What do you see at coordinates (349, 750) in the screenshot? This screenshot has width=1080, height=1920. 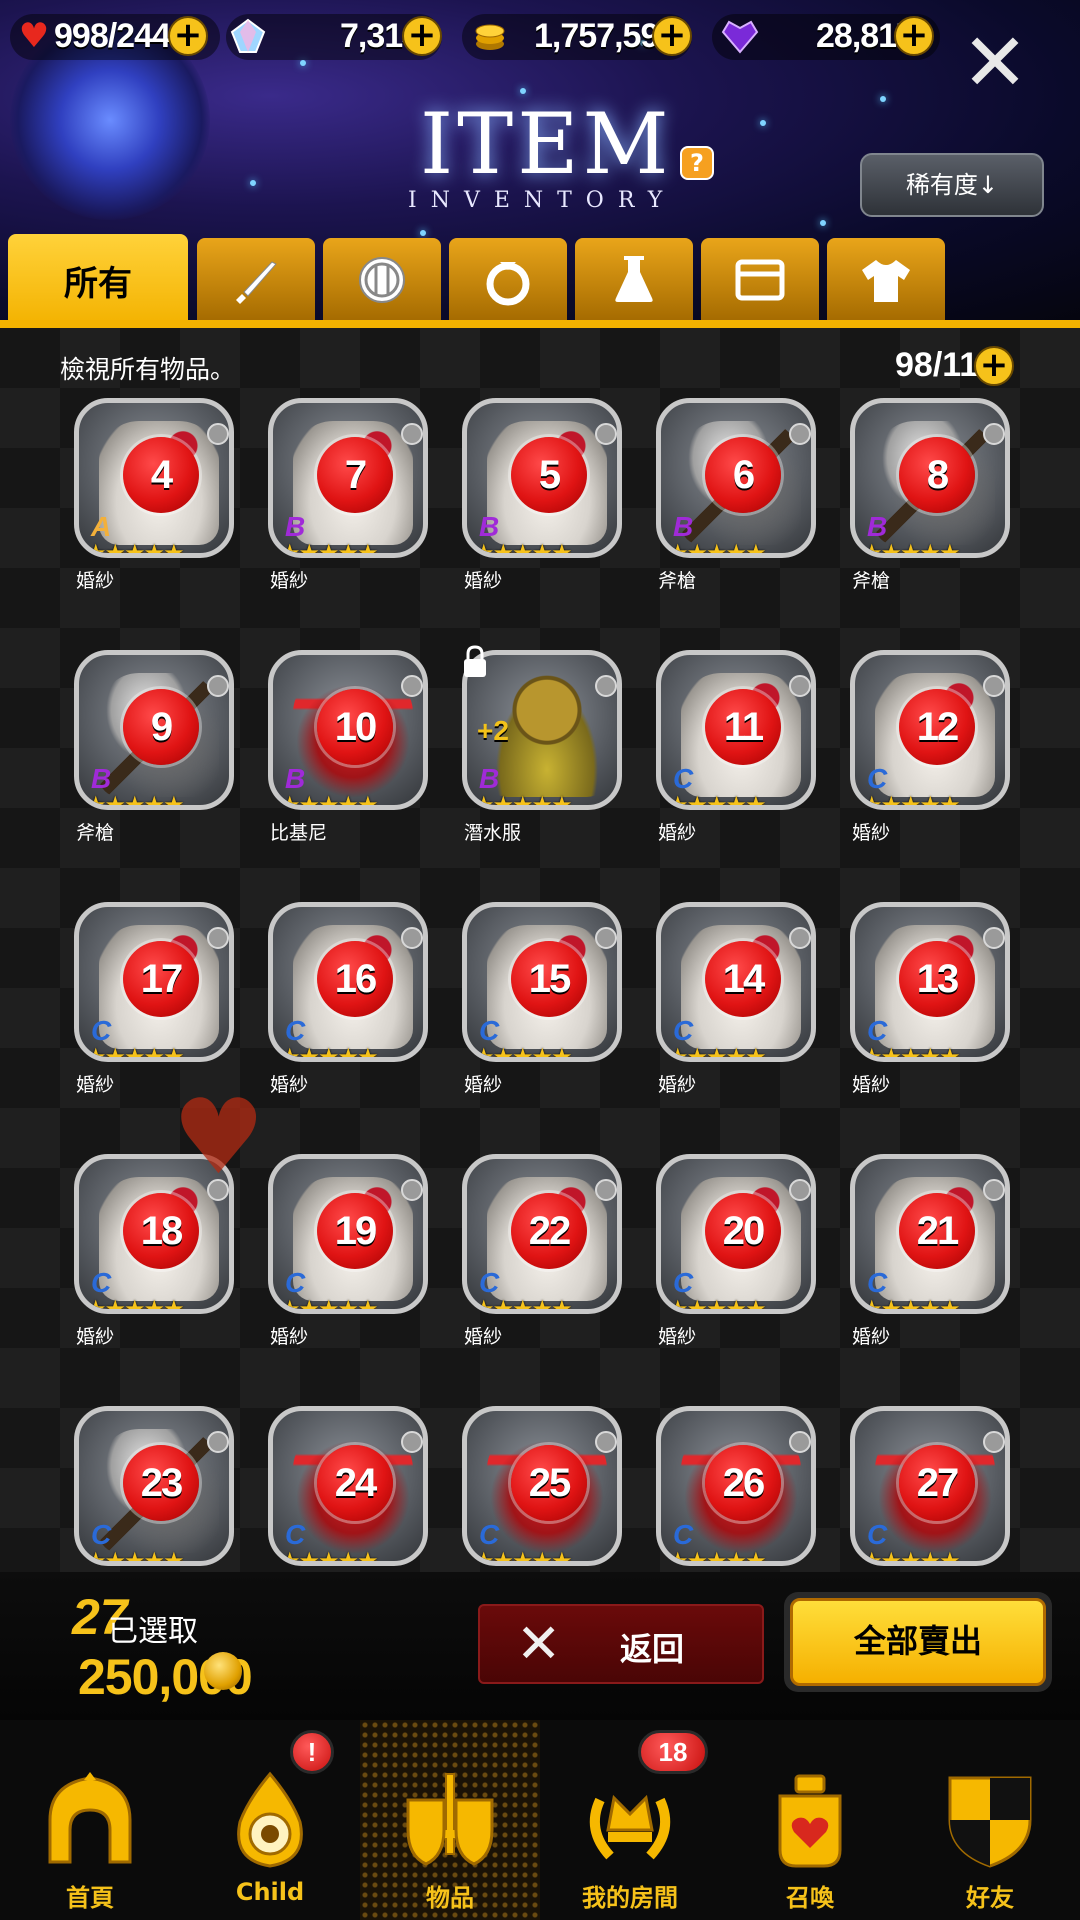 I see `item-card: B 10 ★★★★★ 比基尼` at bounding box center [349, 750].